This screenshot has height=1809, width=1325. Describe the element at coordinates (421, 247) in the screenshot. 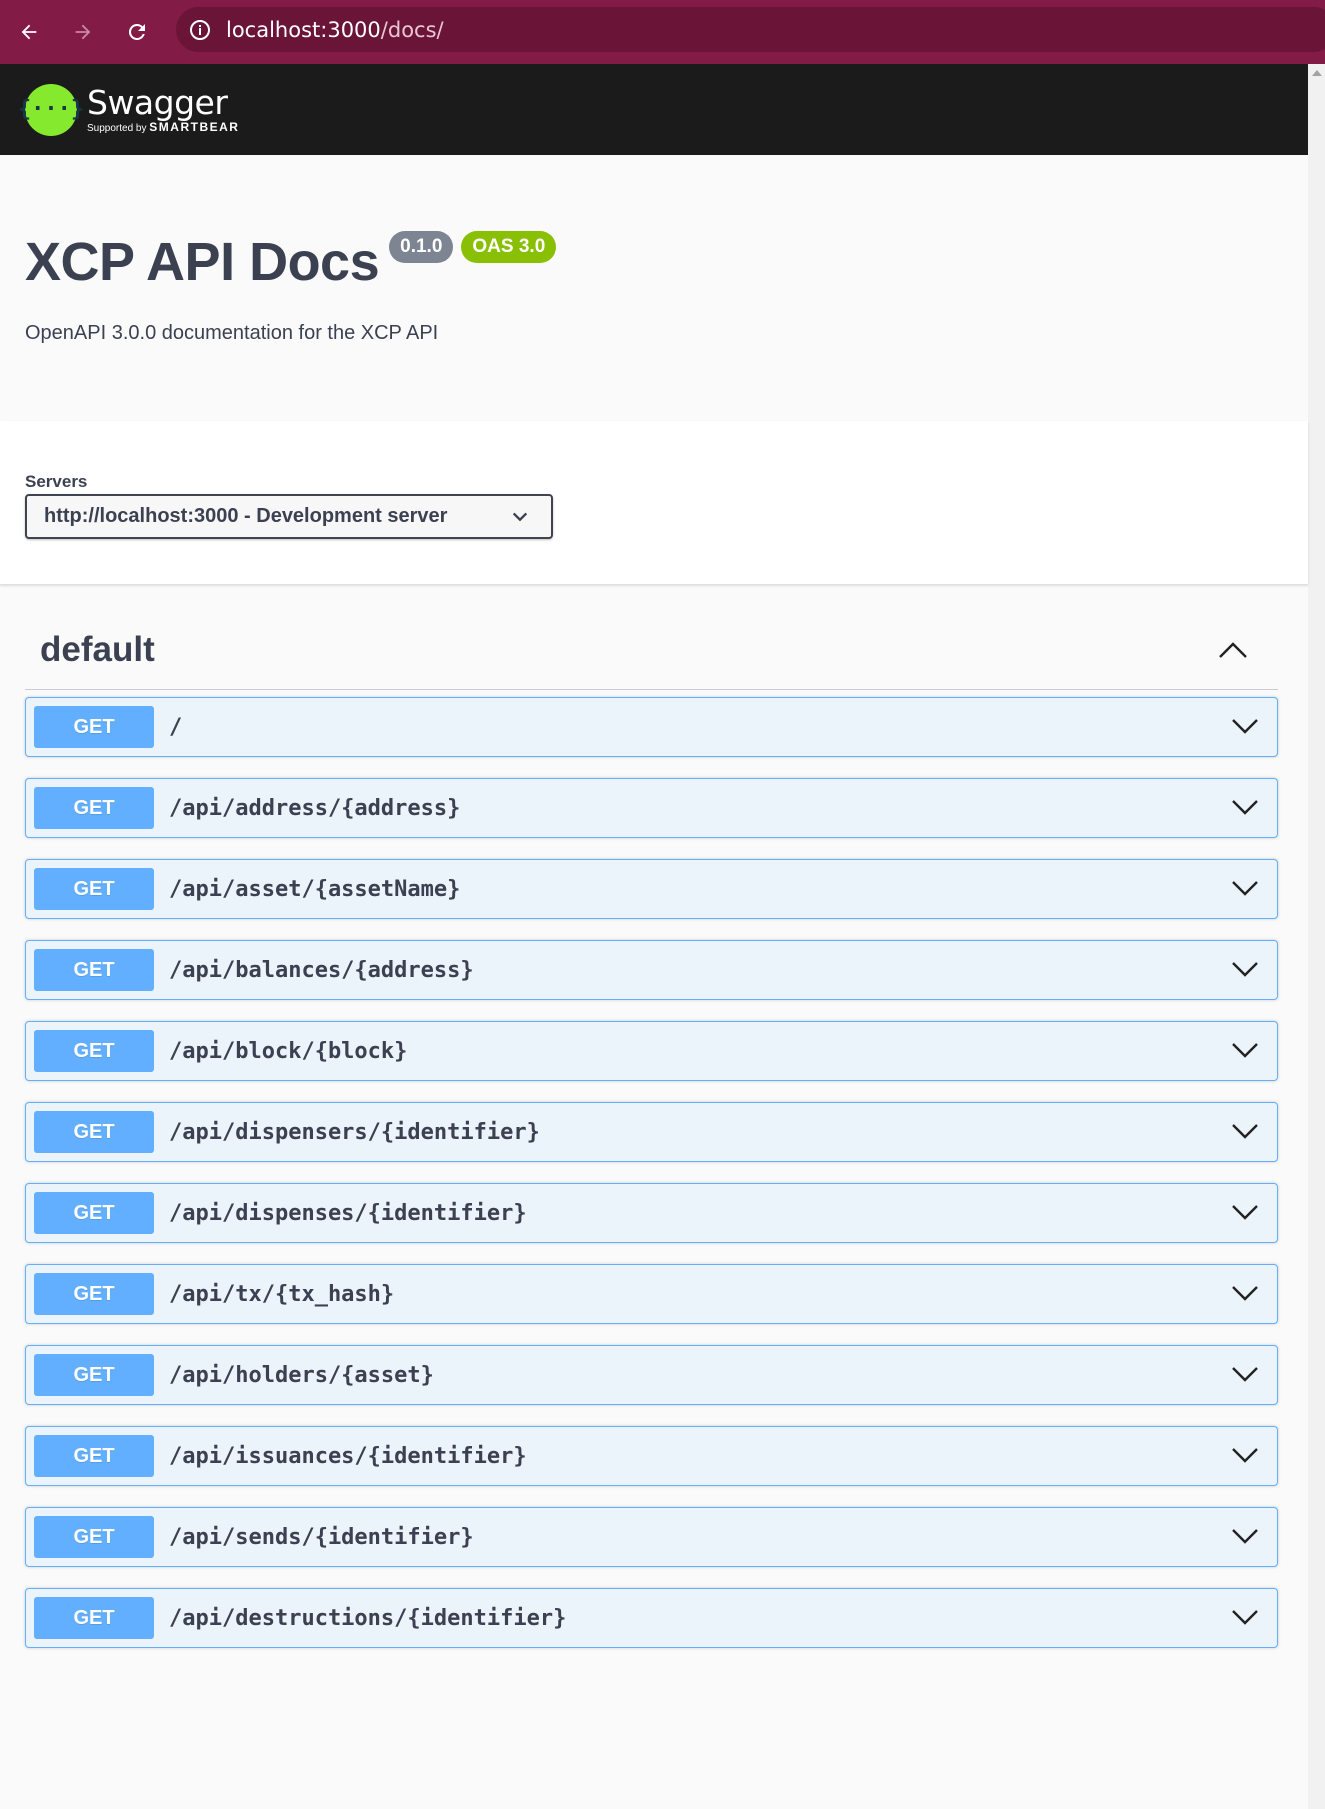

I see `version-badge: 0.1.0` at that location.